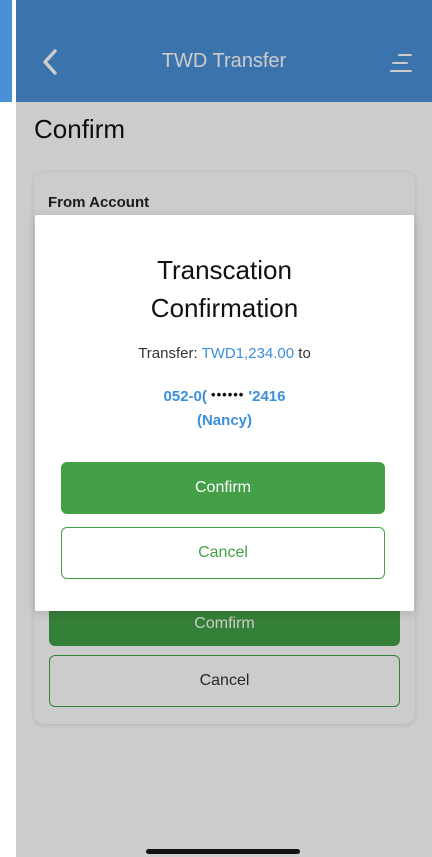 The width and height of the screenshot is (432, 857). I want to click on dialog-confirm-button: Confirm, so click(223, 488).